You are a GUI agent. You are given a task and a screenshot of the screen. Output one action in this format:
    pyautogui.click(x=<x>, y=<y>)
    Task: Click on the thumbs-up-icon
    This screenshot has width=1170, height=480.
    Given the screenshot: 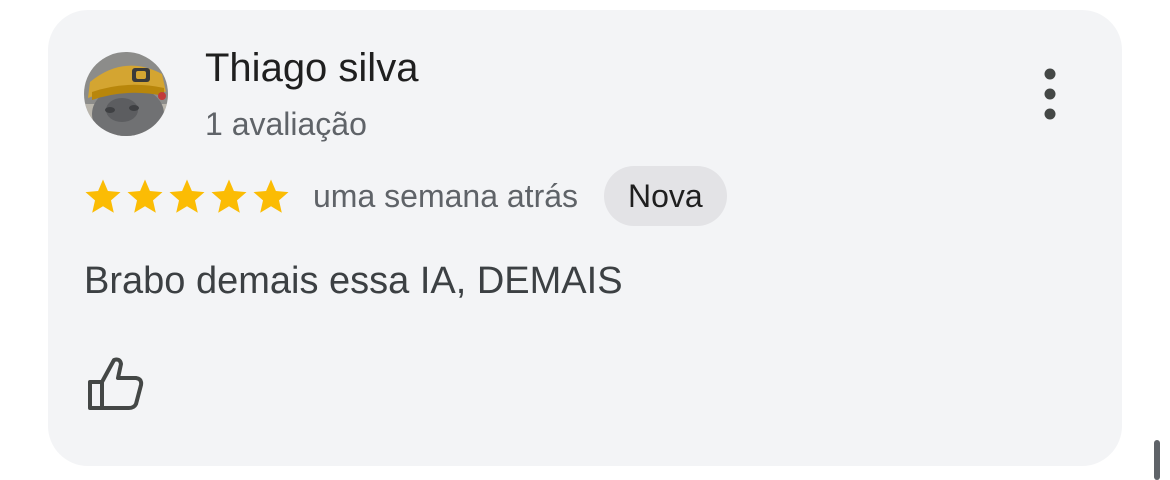 What is the action you would take?
    pyautogui.click(x=116, y=383)
    